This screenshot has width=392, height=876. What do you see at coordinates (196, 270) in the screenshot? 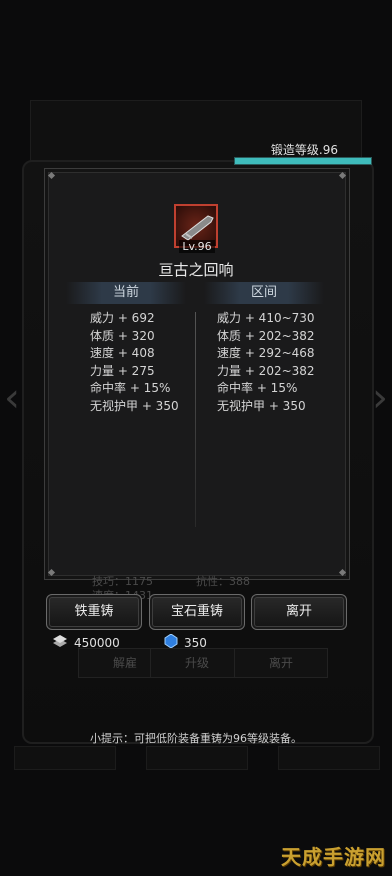
I see `item-name: 亘古之回响` at bounding box center [196, 270].